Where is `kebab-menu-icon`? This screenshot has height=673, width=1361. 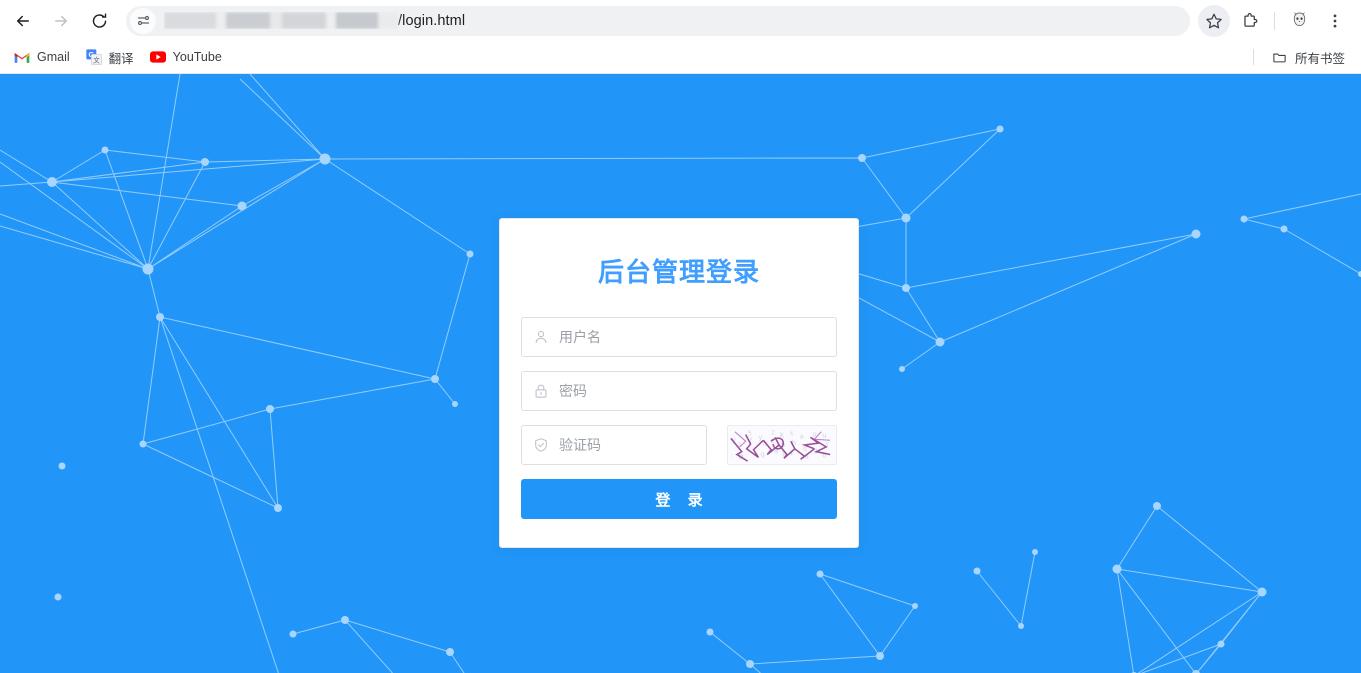 kebab-menu-icon is located at coordinates (1335, 20).